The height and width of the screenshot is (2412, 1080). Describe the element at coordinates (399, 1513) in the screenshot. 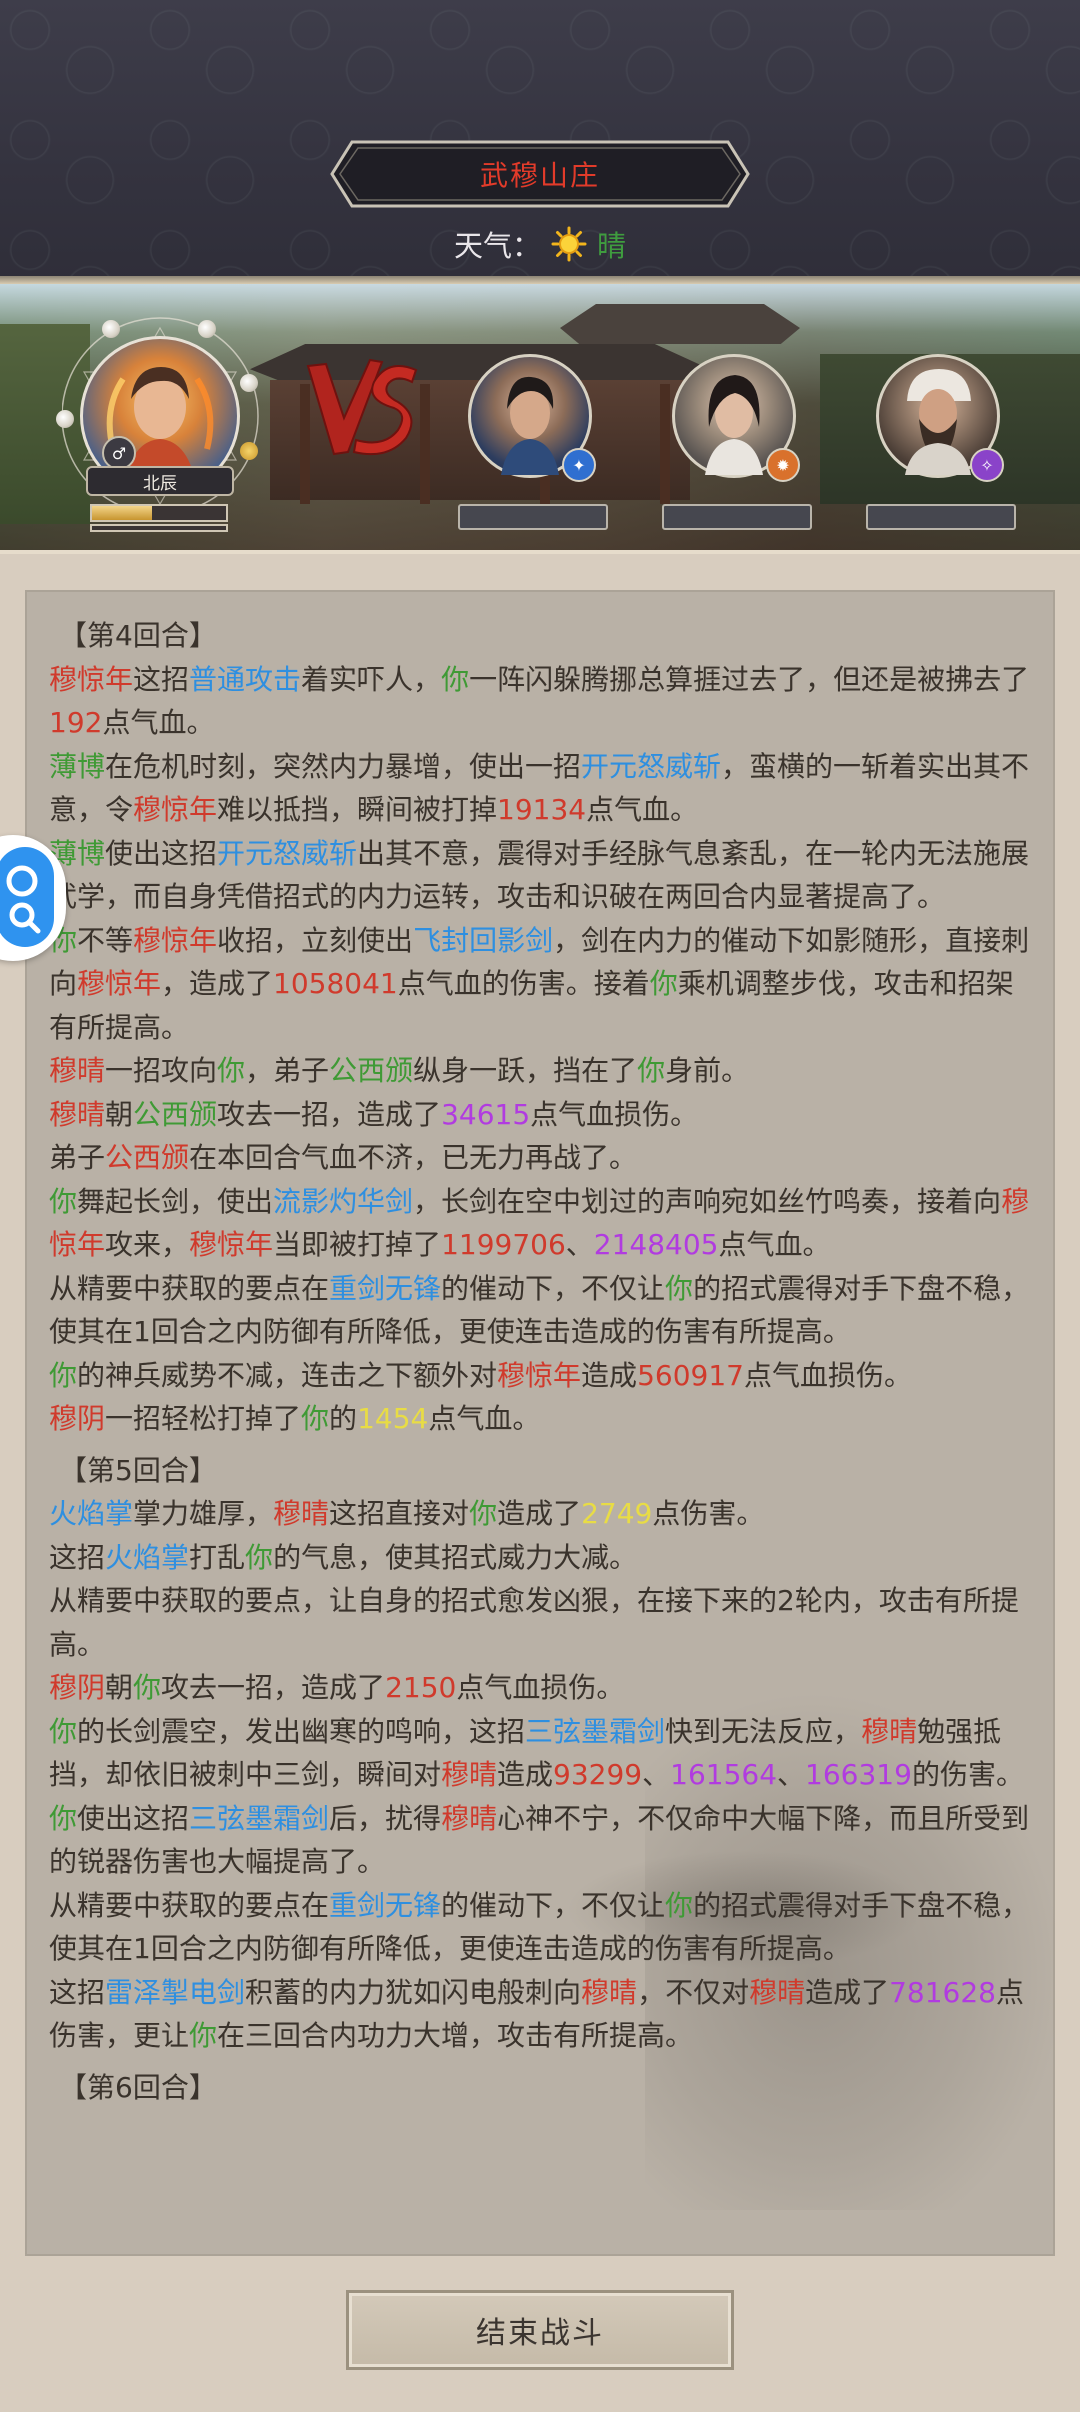

I see `log-text: 这招直接对` at that location.